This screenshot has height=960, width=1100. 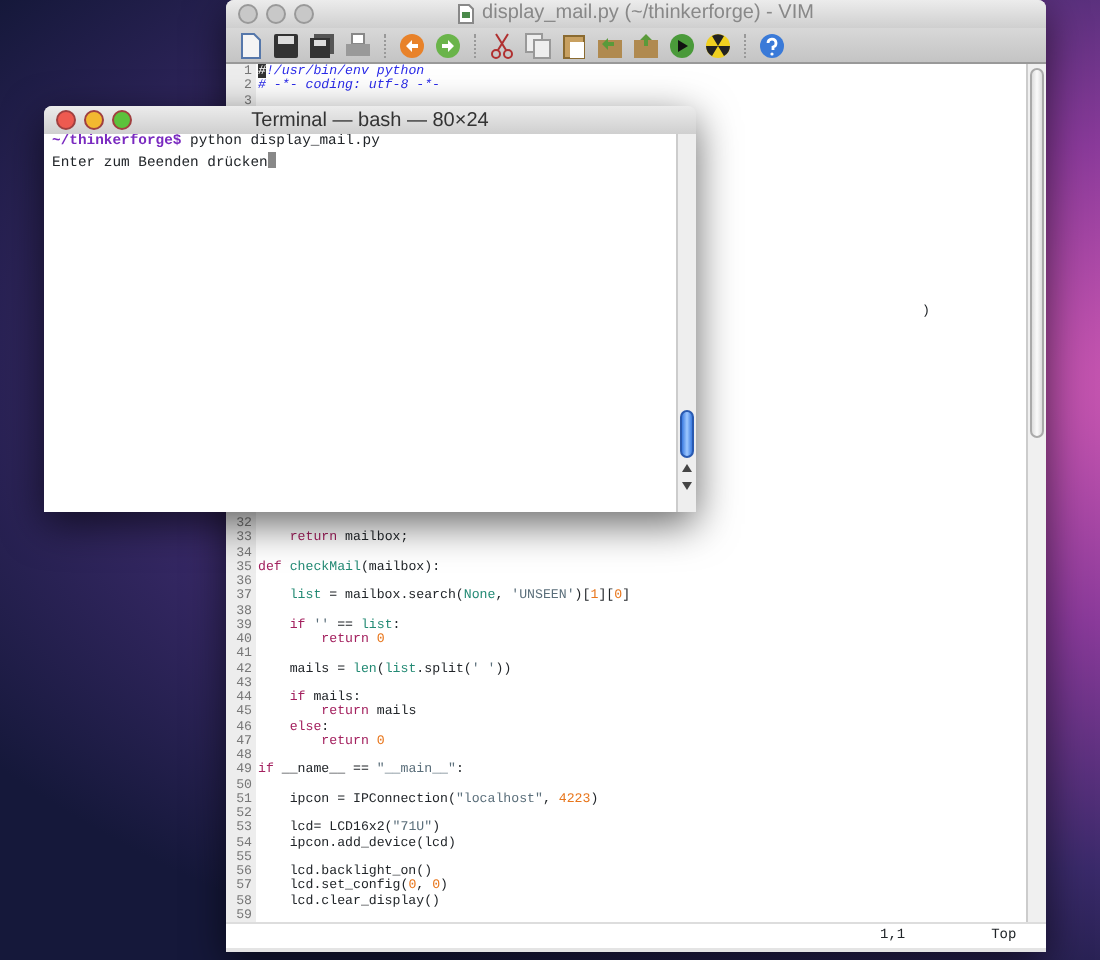 What do you see at coordinates (502, 45) in the screenshot?
I see `cut-icon` at bounding box center [502, 45].